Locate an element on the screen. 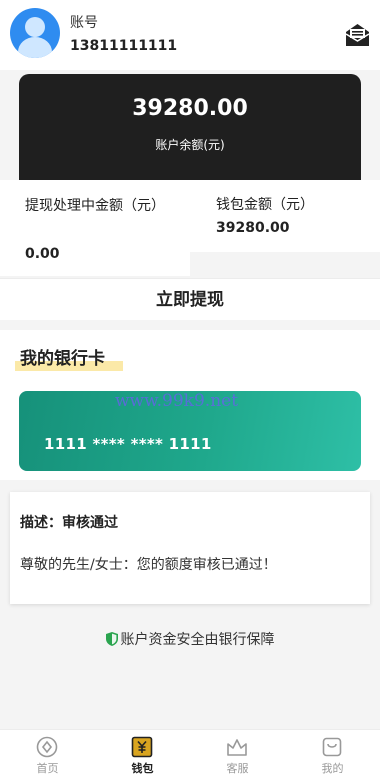 The width and height of the screenshot is (380, 775). wallet-stats: 提现处理中金额（元） 0.00 钱包金额（元） 39280.00 is located at coordinates (190, 230).